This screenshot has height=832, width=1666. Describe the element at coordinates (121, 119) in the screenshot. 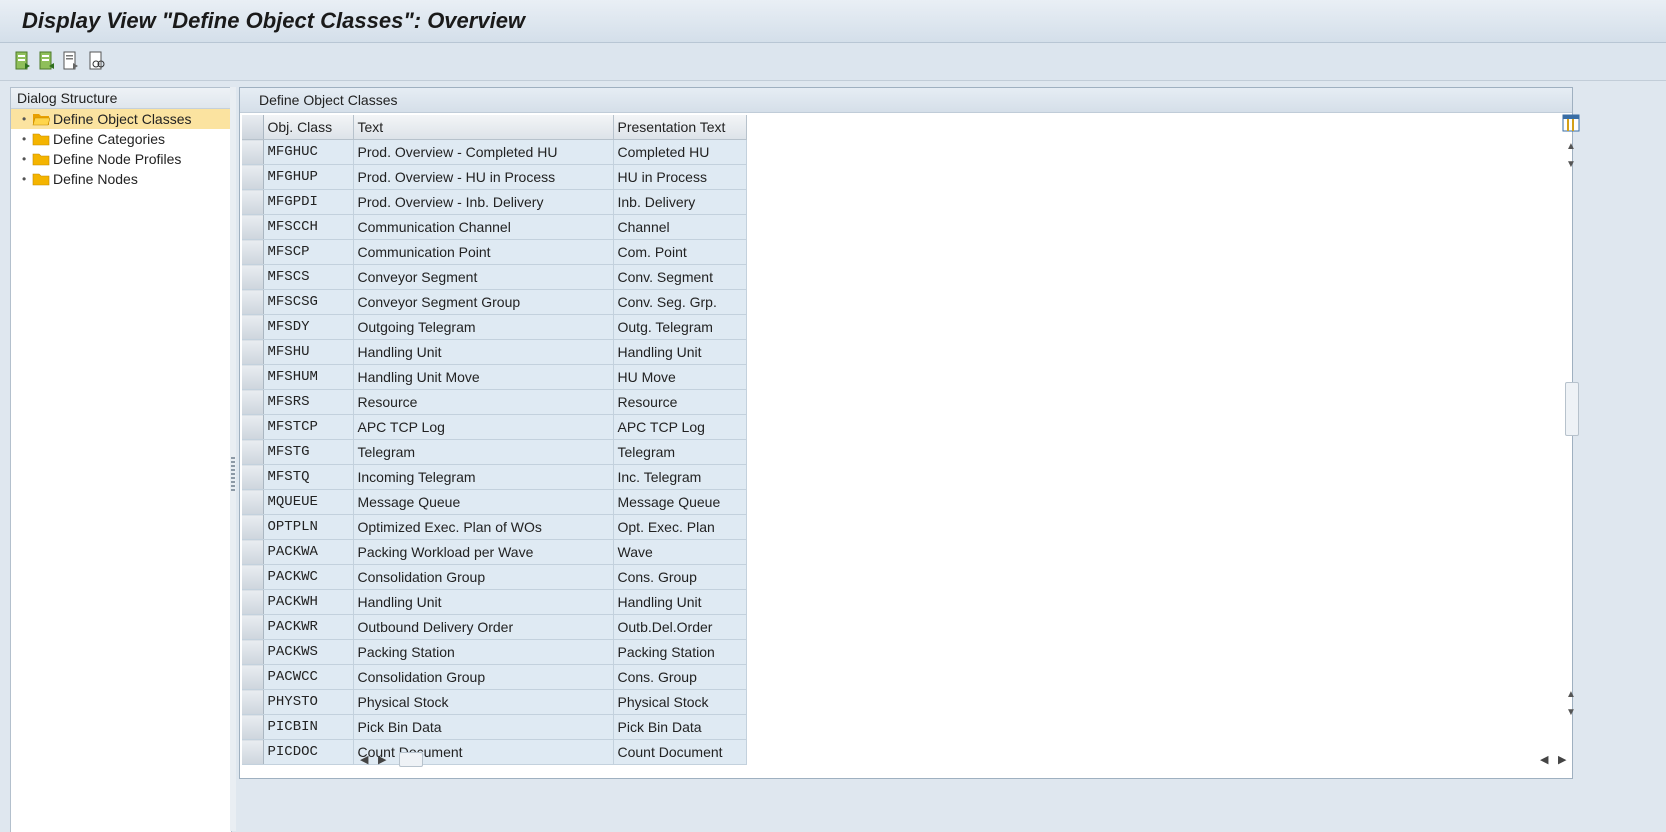

I see `tree-item: • Define Object Classes` at that location.